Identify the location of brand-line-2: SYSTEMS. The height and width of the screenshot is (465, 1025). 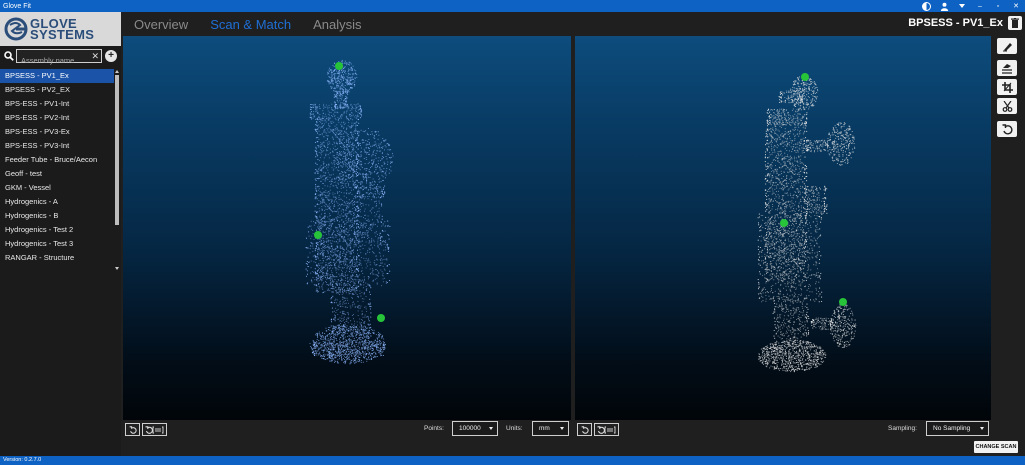
(62, 34).